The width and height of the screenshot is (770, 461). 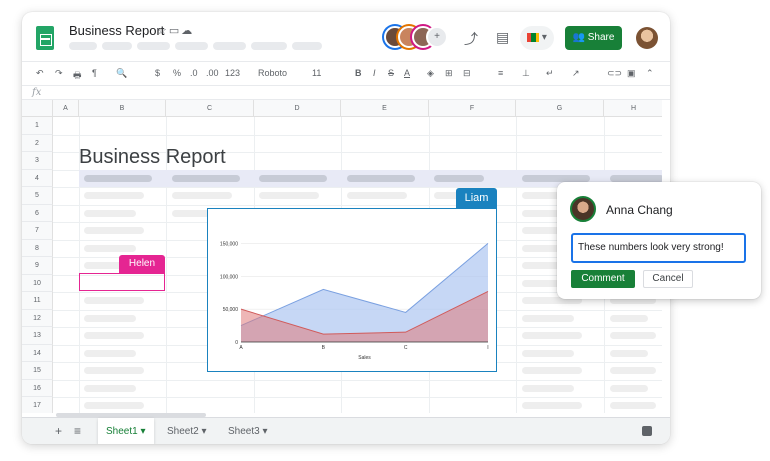 I want to click on row-header: 9, so click(x=37, y=266).